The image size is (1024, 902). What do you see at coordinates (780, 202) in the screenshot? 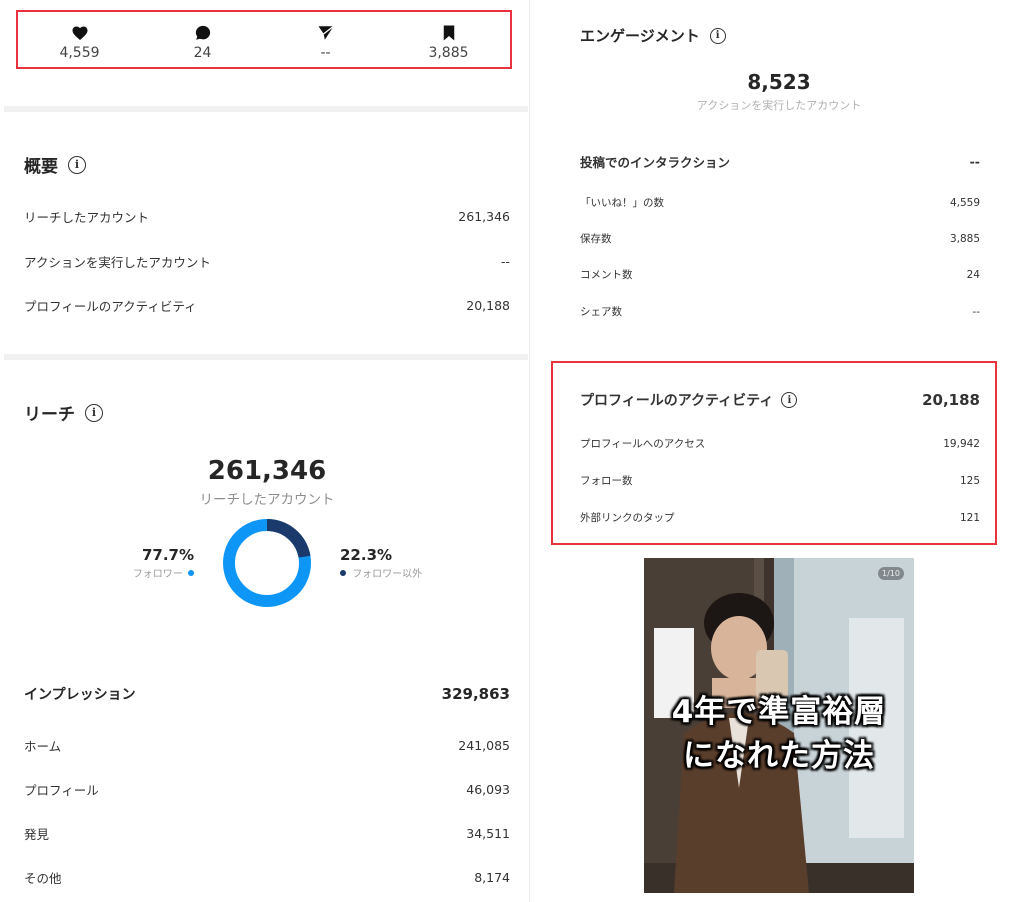
I see `interactions-row: 「いいね！」の数 4,559` at bounding box center [780, 202].